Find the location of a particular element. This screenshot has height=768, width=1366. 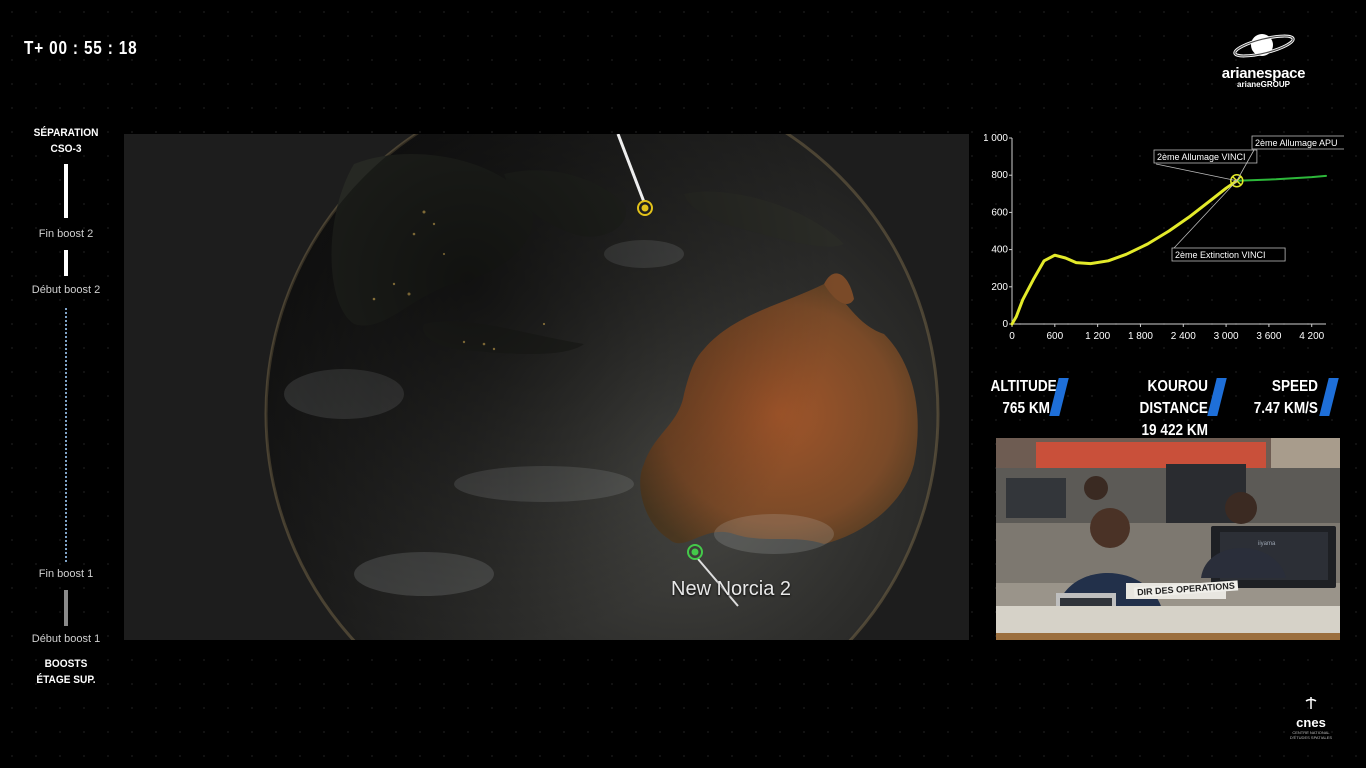

separation-line2: CSO-3 is located at coordinates (66, 149).